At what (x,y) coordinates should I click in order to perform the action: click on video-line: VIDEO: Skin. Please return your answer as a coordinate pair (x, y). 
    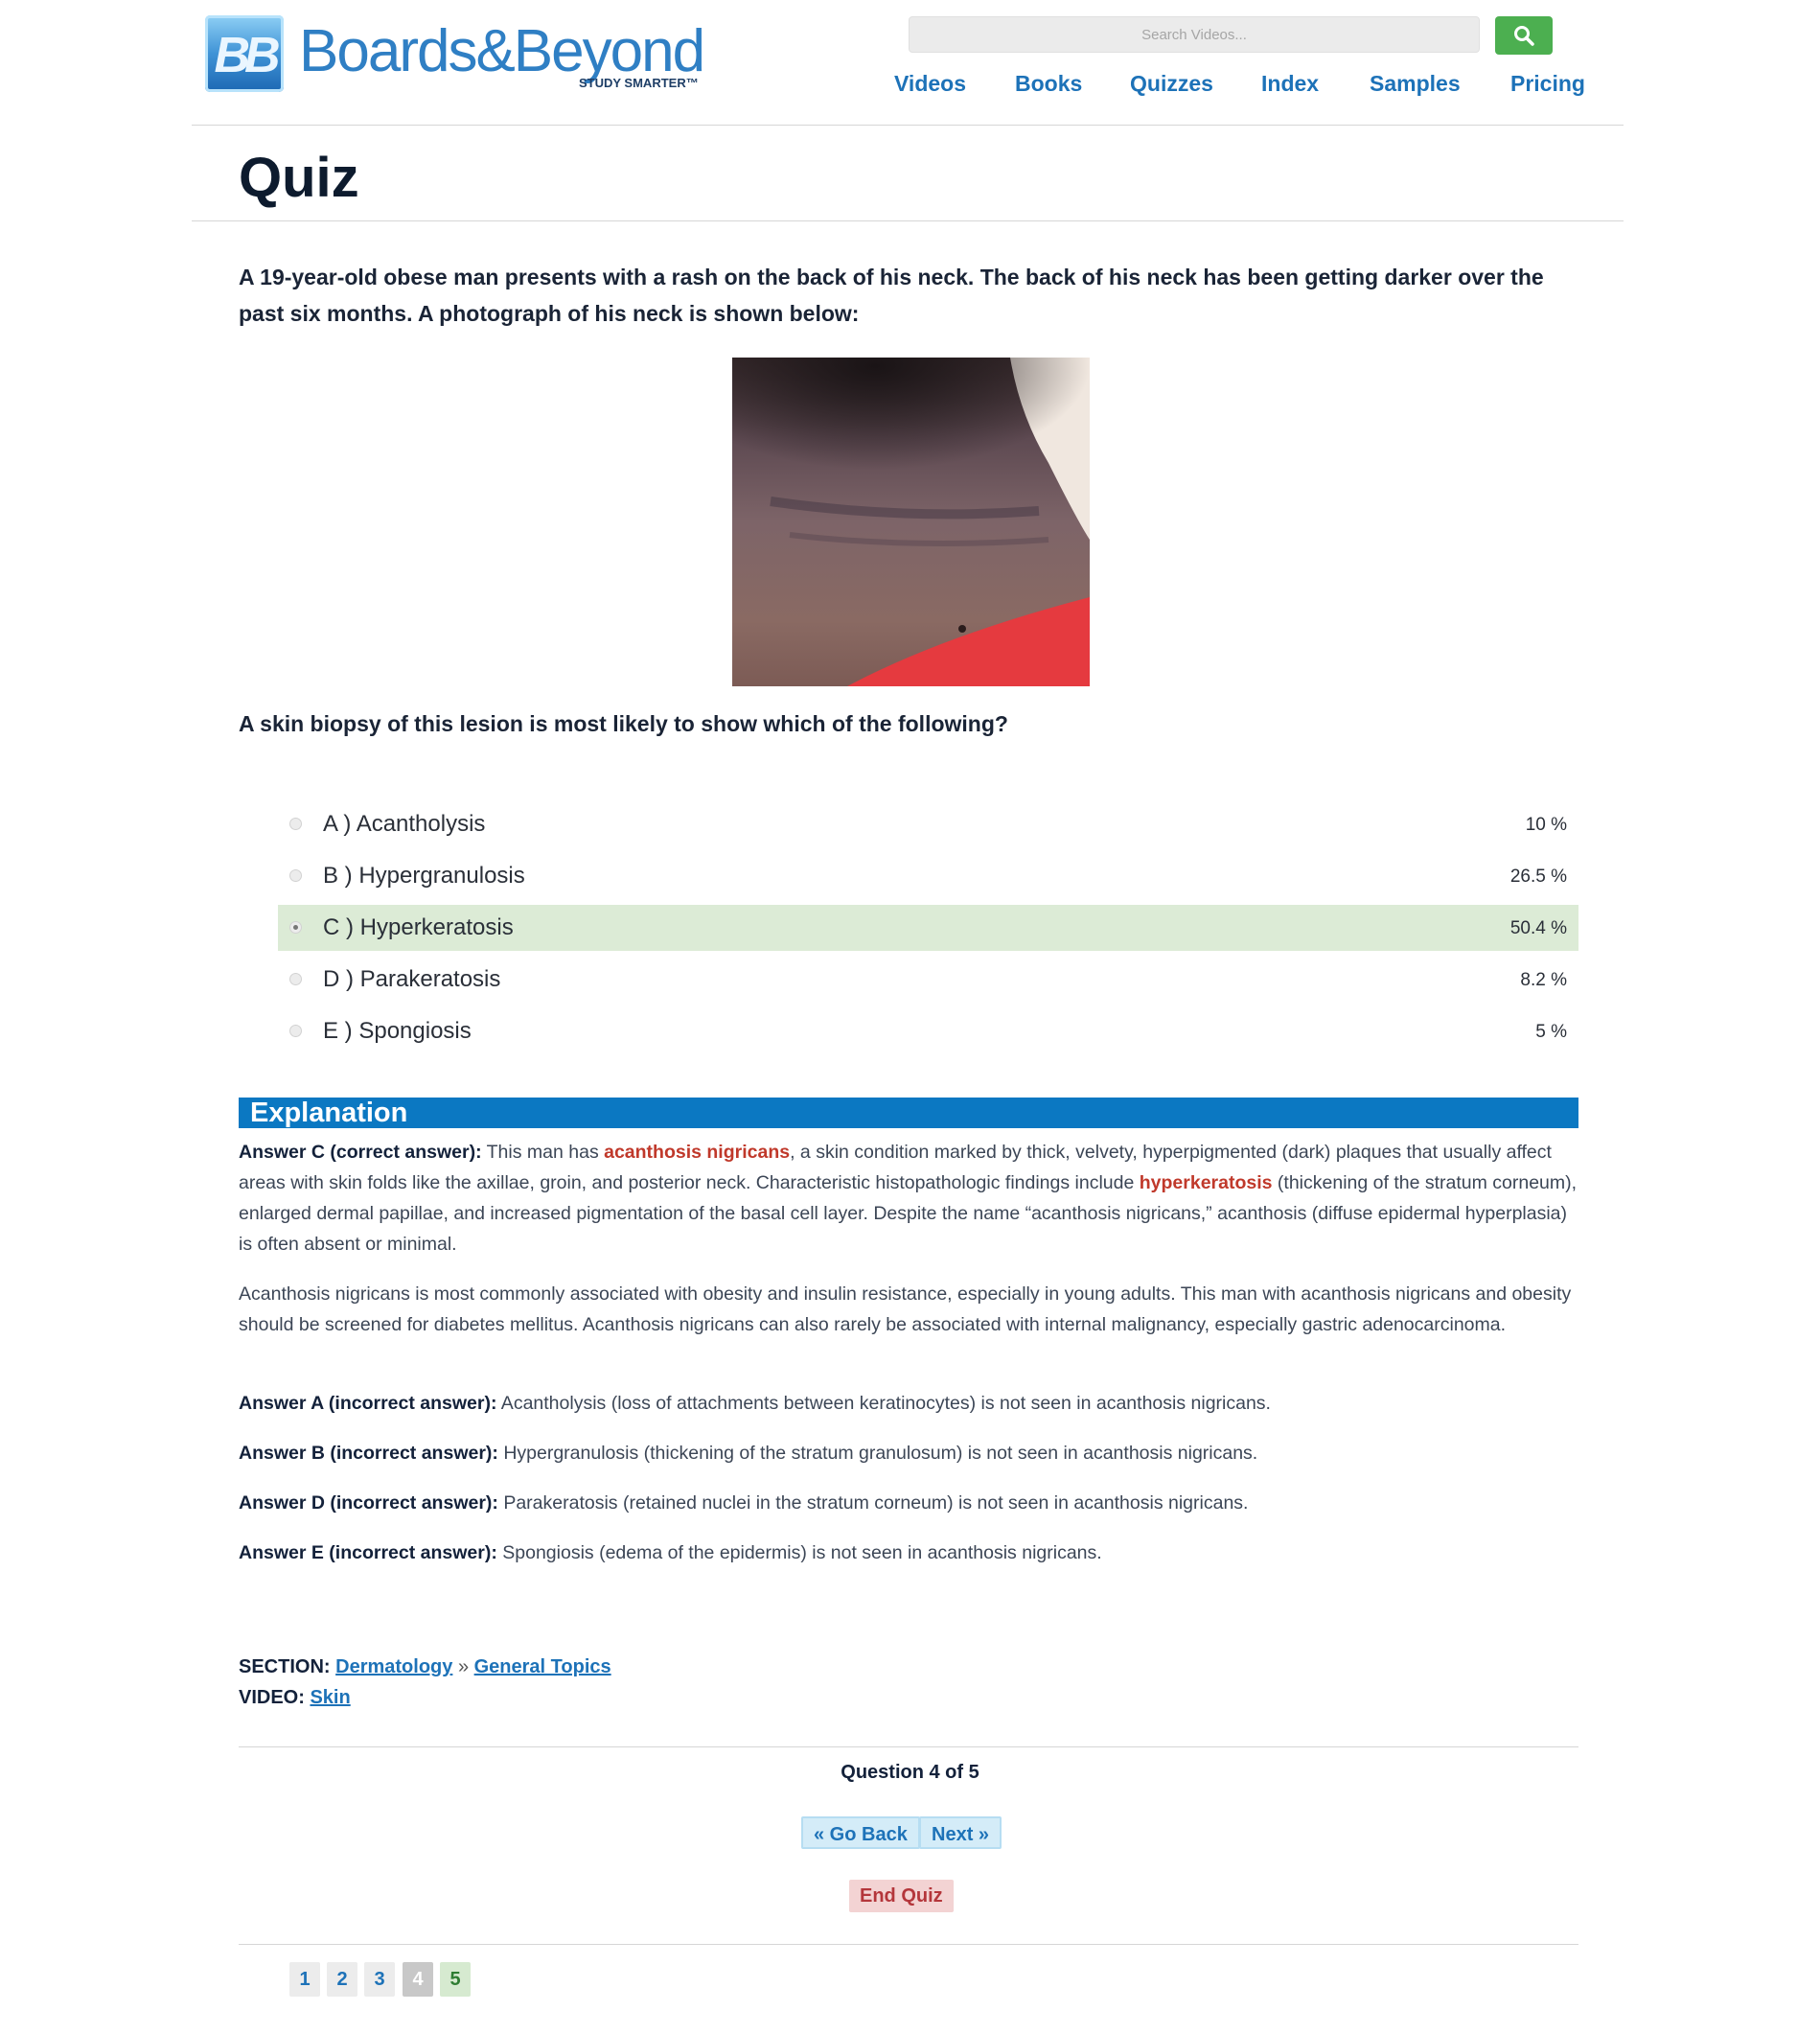
    Looking at the image, I should click on (295, 1698).